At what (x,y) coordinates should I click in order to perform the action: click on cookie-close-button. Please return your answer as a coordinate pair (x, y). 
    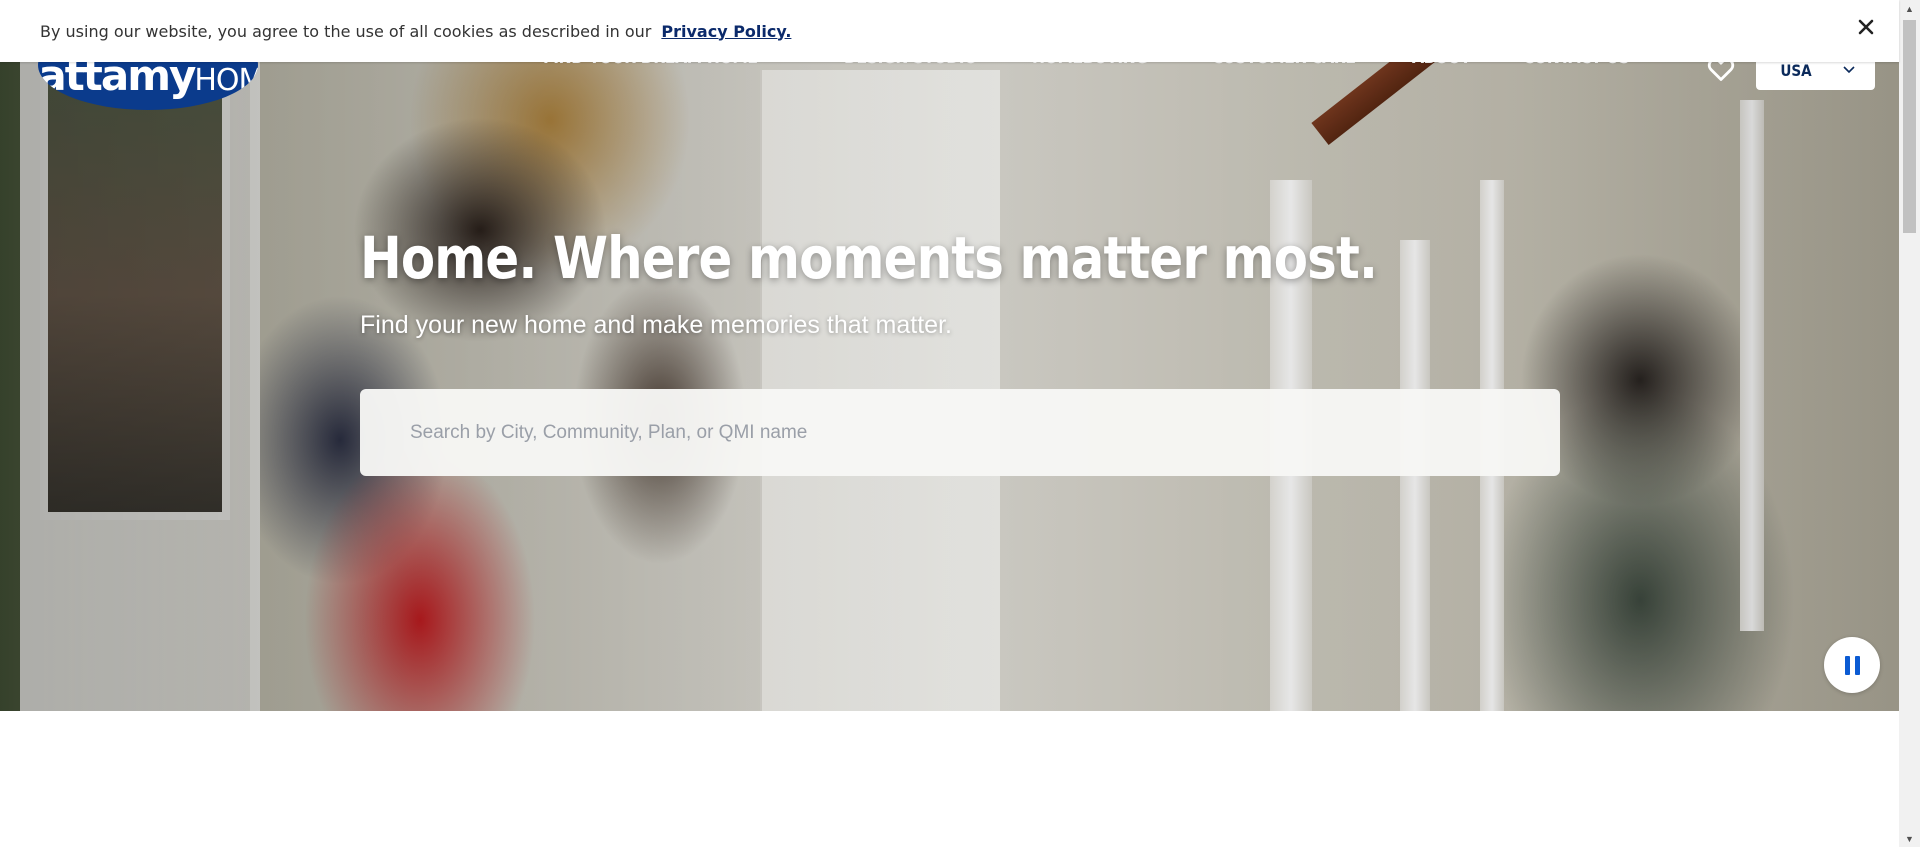
    Looking at the image, I should click on (1866, 27).